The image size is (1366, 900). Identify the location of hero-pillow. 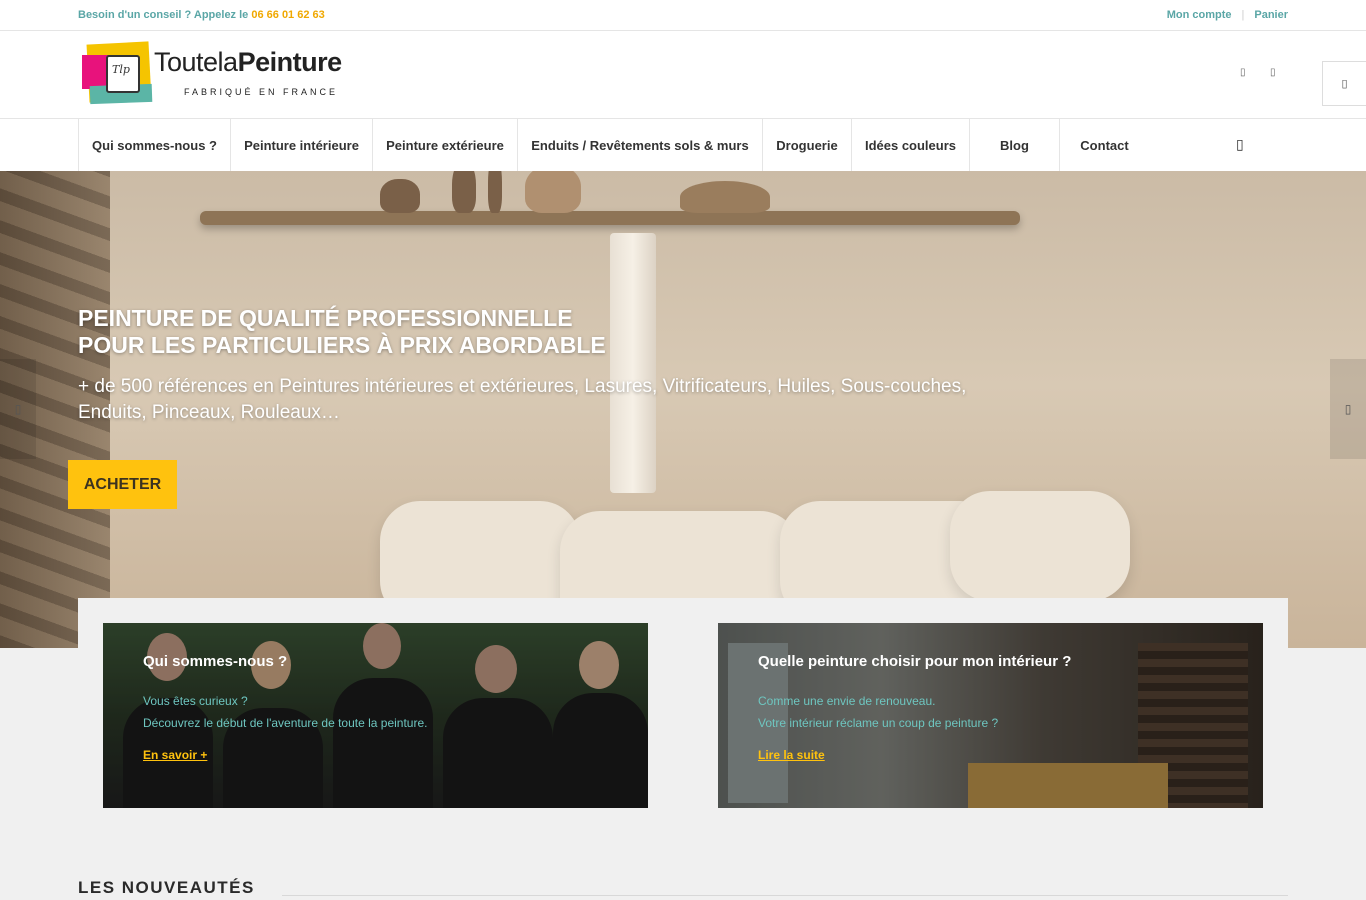
(1040, 546).